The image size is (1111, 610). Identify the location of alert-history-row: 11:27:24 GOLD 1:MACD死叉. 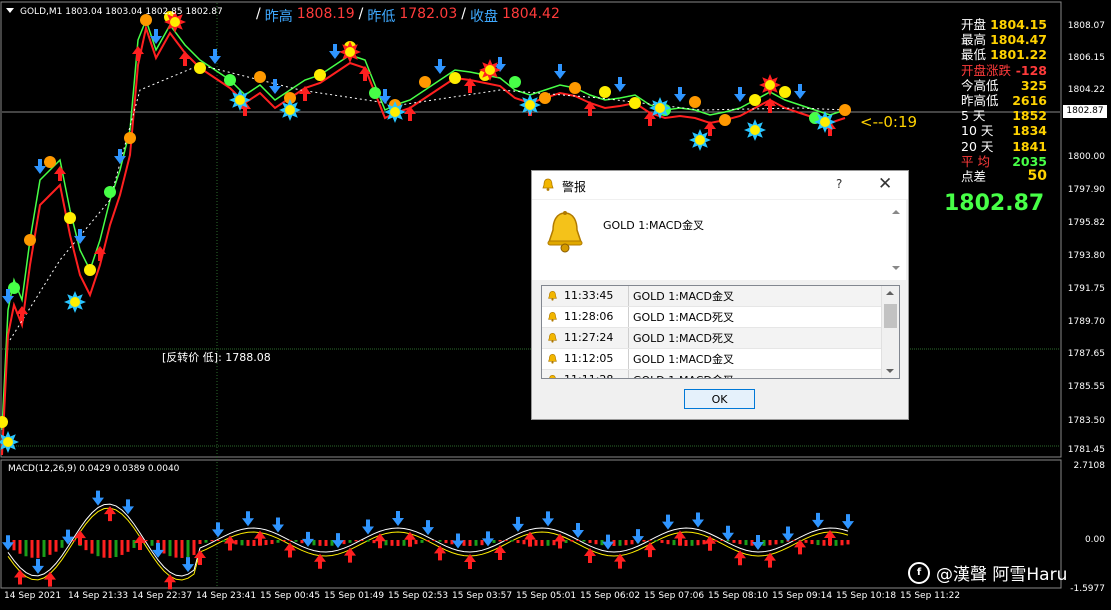
(720, 338).